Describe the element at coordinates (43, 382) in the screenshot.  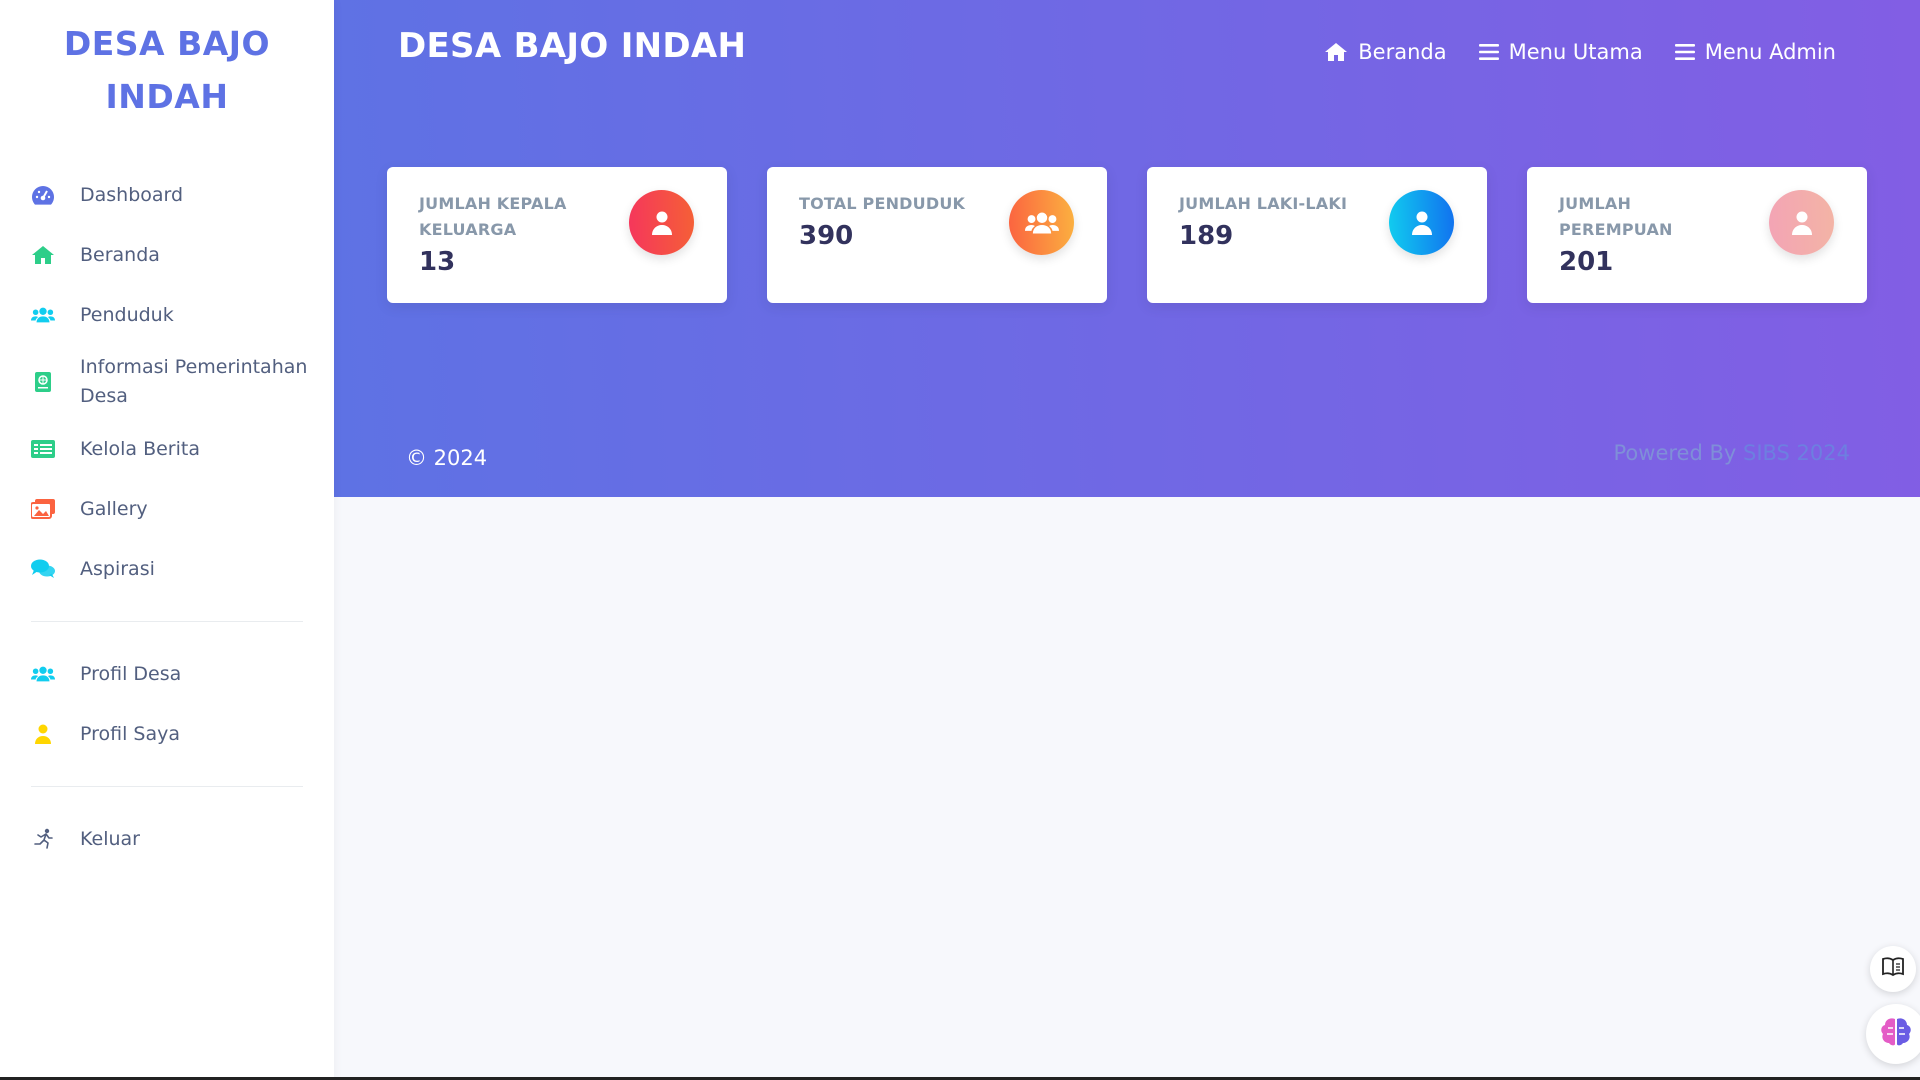
I see `info-book-icon` at that location.